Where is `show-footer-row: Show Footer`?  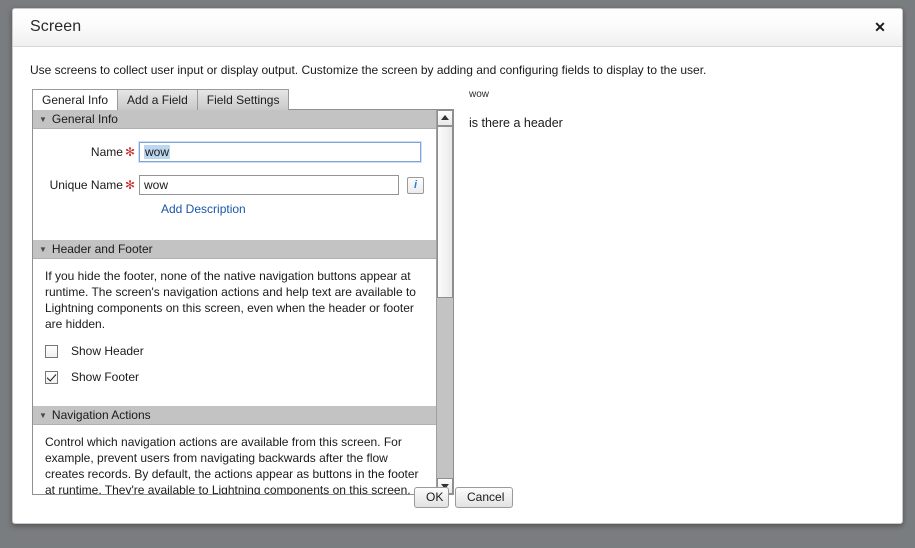 show-footer-row: Show Footer is located at coordinates (235, 377).